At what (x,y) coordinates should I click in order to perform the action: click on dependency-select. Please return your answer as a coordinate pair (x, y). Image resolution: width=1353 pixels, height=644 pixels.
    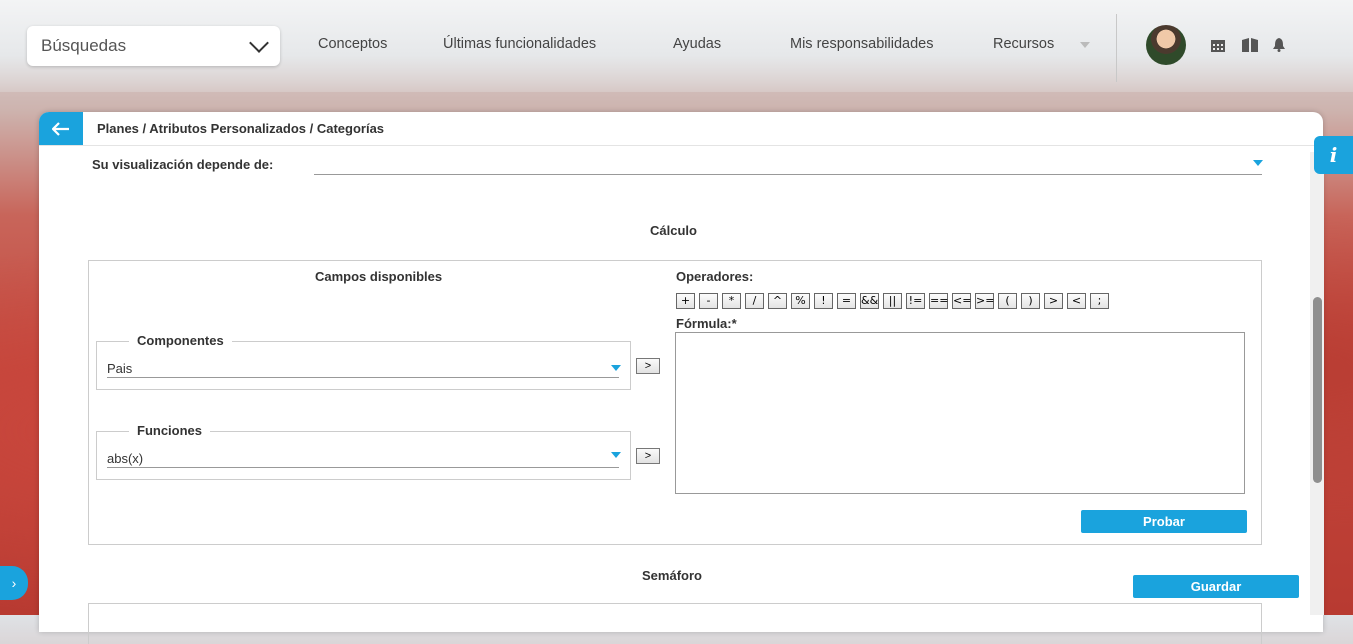
    Looking at the image, I should click on (788, 174).